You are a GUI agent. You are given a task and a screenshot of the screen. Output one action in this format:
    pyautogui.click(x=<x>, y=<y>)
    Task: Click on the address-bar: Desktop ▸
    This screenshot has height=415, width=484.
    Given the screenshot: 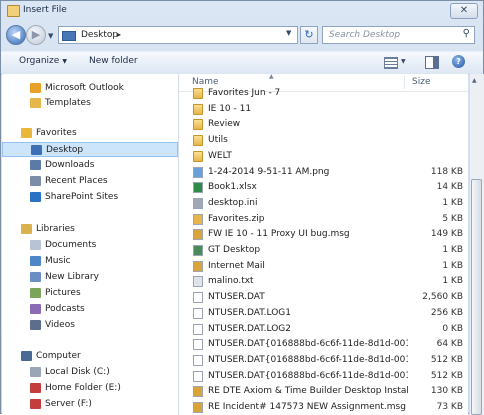 What is the action you would take?
    pyautogui.click(x=178, y=35)
    